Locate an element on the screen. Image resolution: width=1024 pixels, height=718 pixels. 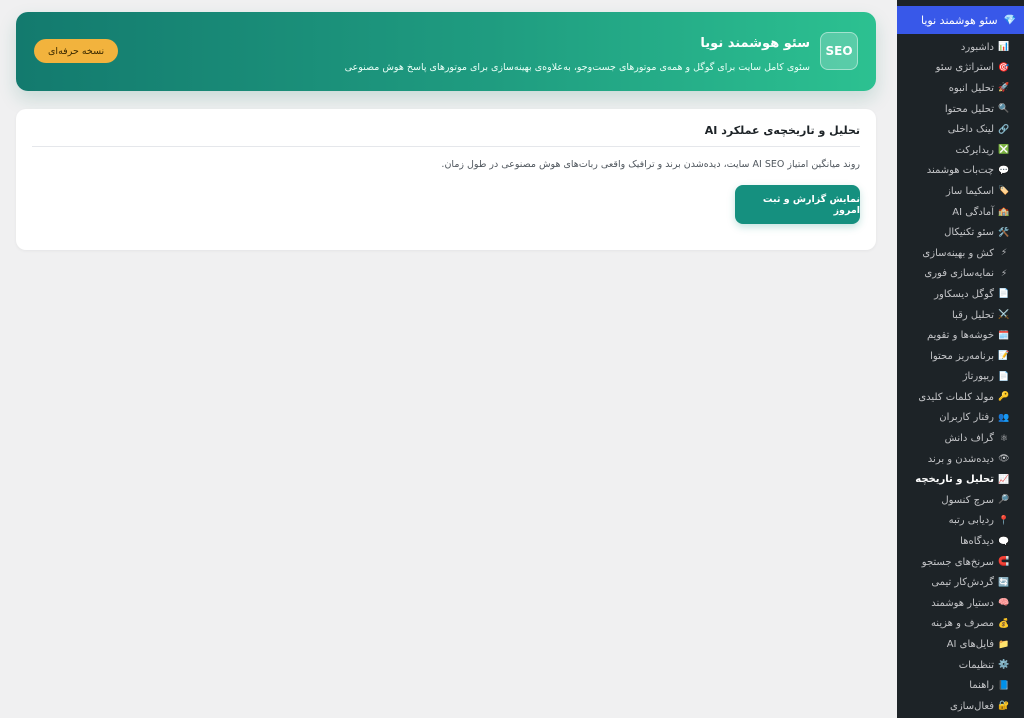
sidebar-item: 🏷️ اسکیما ساز is located at coordinates (960, 191).